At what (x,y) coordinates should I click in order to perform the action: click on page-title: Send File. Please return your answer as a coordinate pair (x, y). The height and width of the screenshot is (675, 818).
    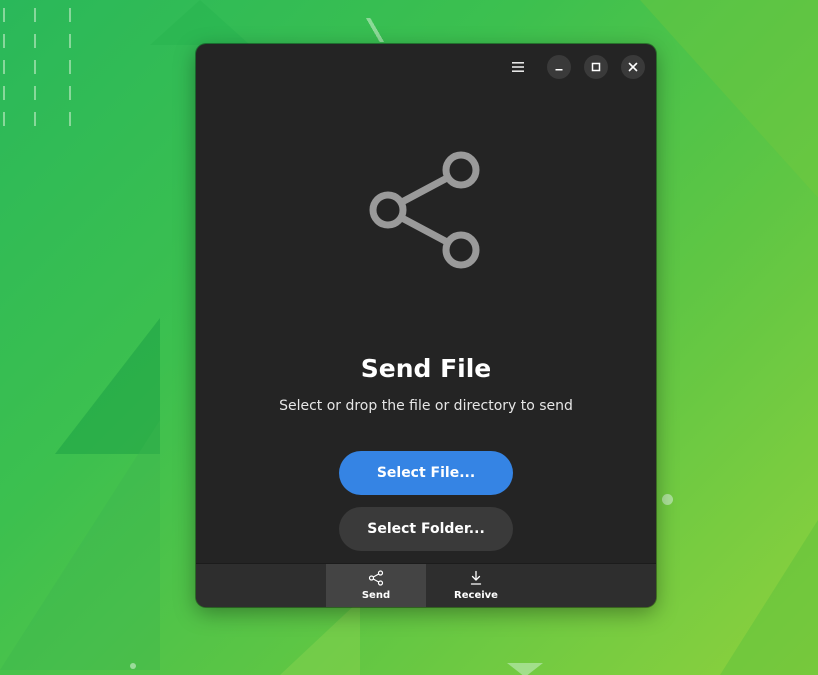
    Looking at the image, I should click on (426, 368).